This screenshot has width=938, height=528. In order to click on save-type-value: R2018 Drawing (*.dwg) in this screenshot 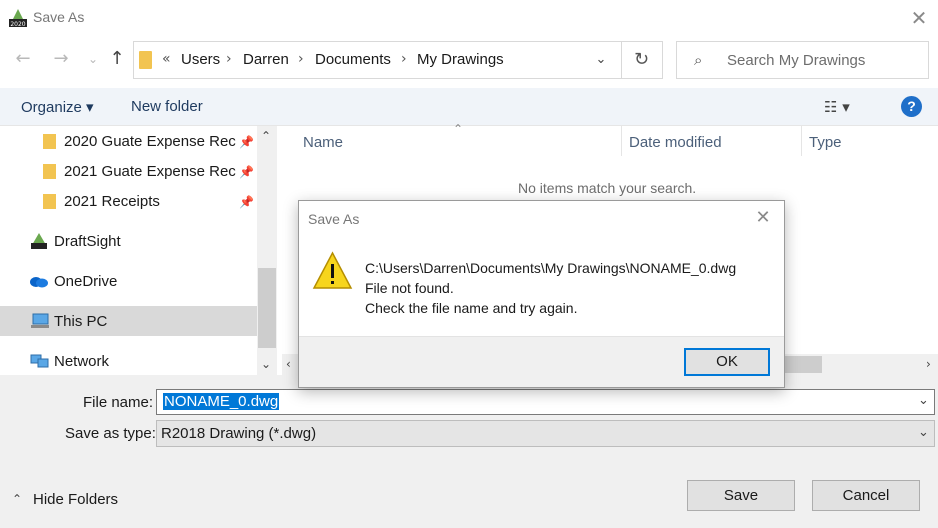, I will do `click(238, 433)`.